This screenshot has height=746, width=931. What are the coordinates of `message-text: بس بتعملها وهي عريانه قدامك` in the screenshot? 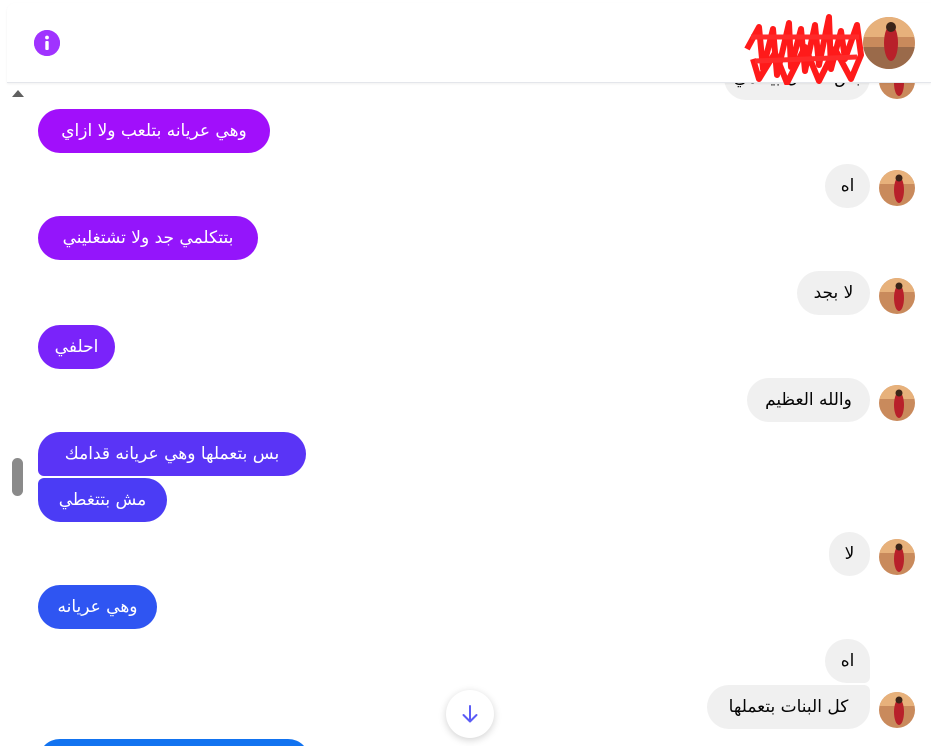 It's located at (172, 454).